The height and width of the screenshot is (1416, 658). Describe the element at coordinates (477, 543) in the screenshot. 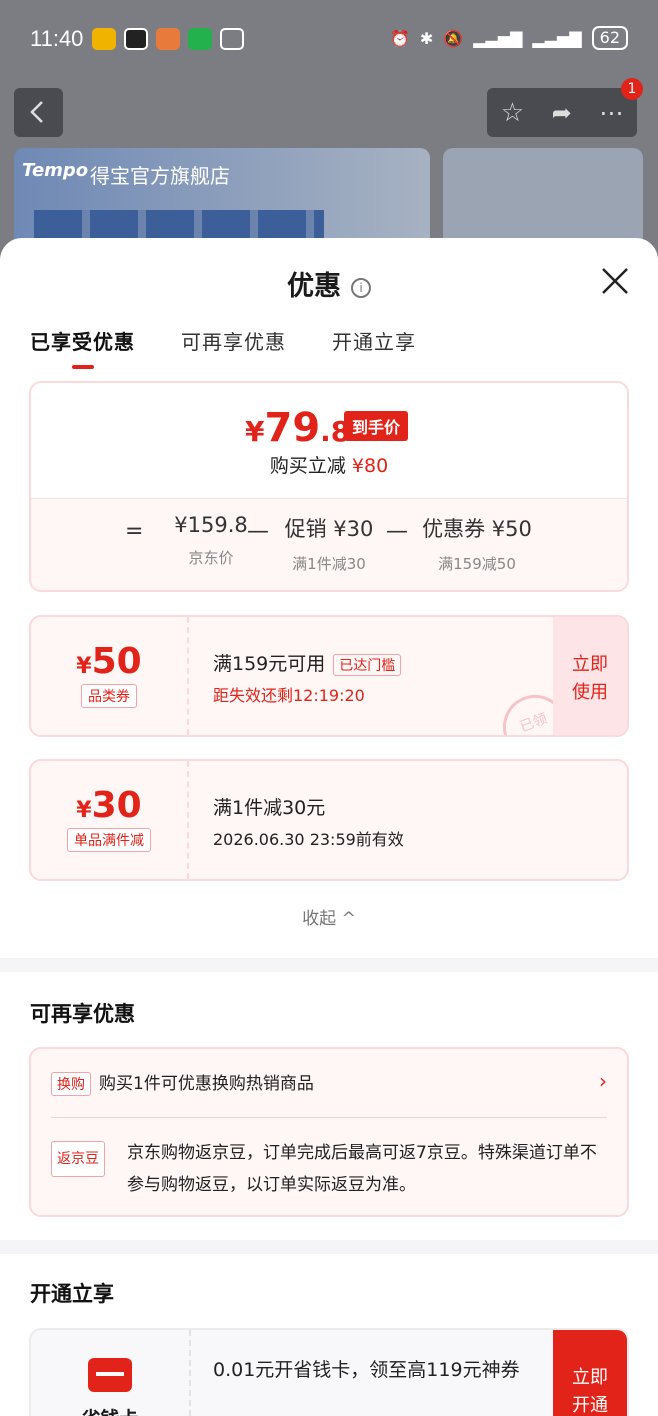

I see `coupon-amount: 优惠券 ¥50 满159减50` at that location.